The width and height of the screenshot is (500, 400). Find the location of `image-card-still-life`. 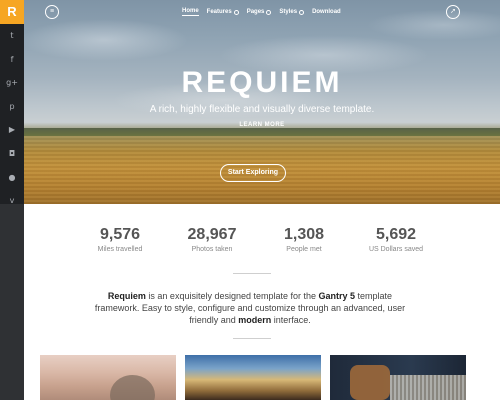

image-card-still-life is located at coordinates (398, 377).